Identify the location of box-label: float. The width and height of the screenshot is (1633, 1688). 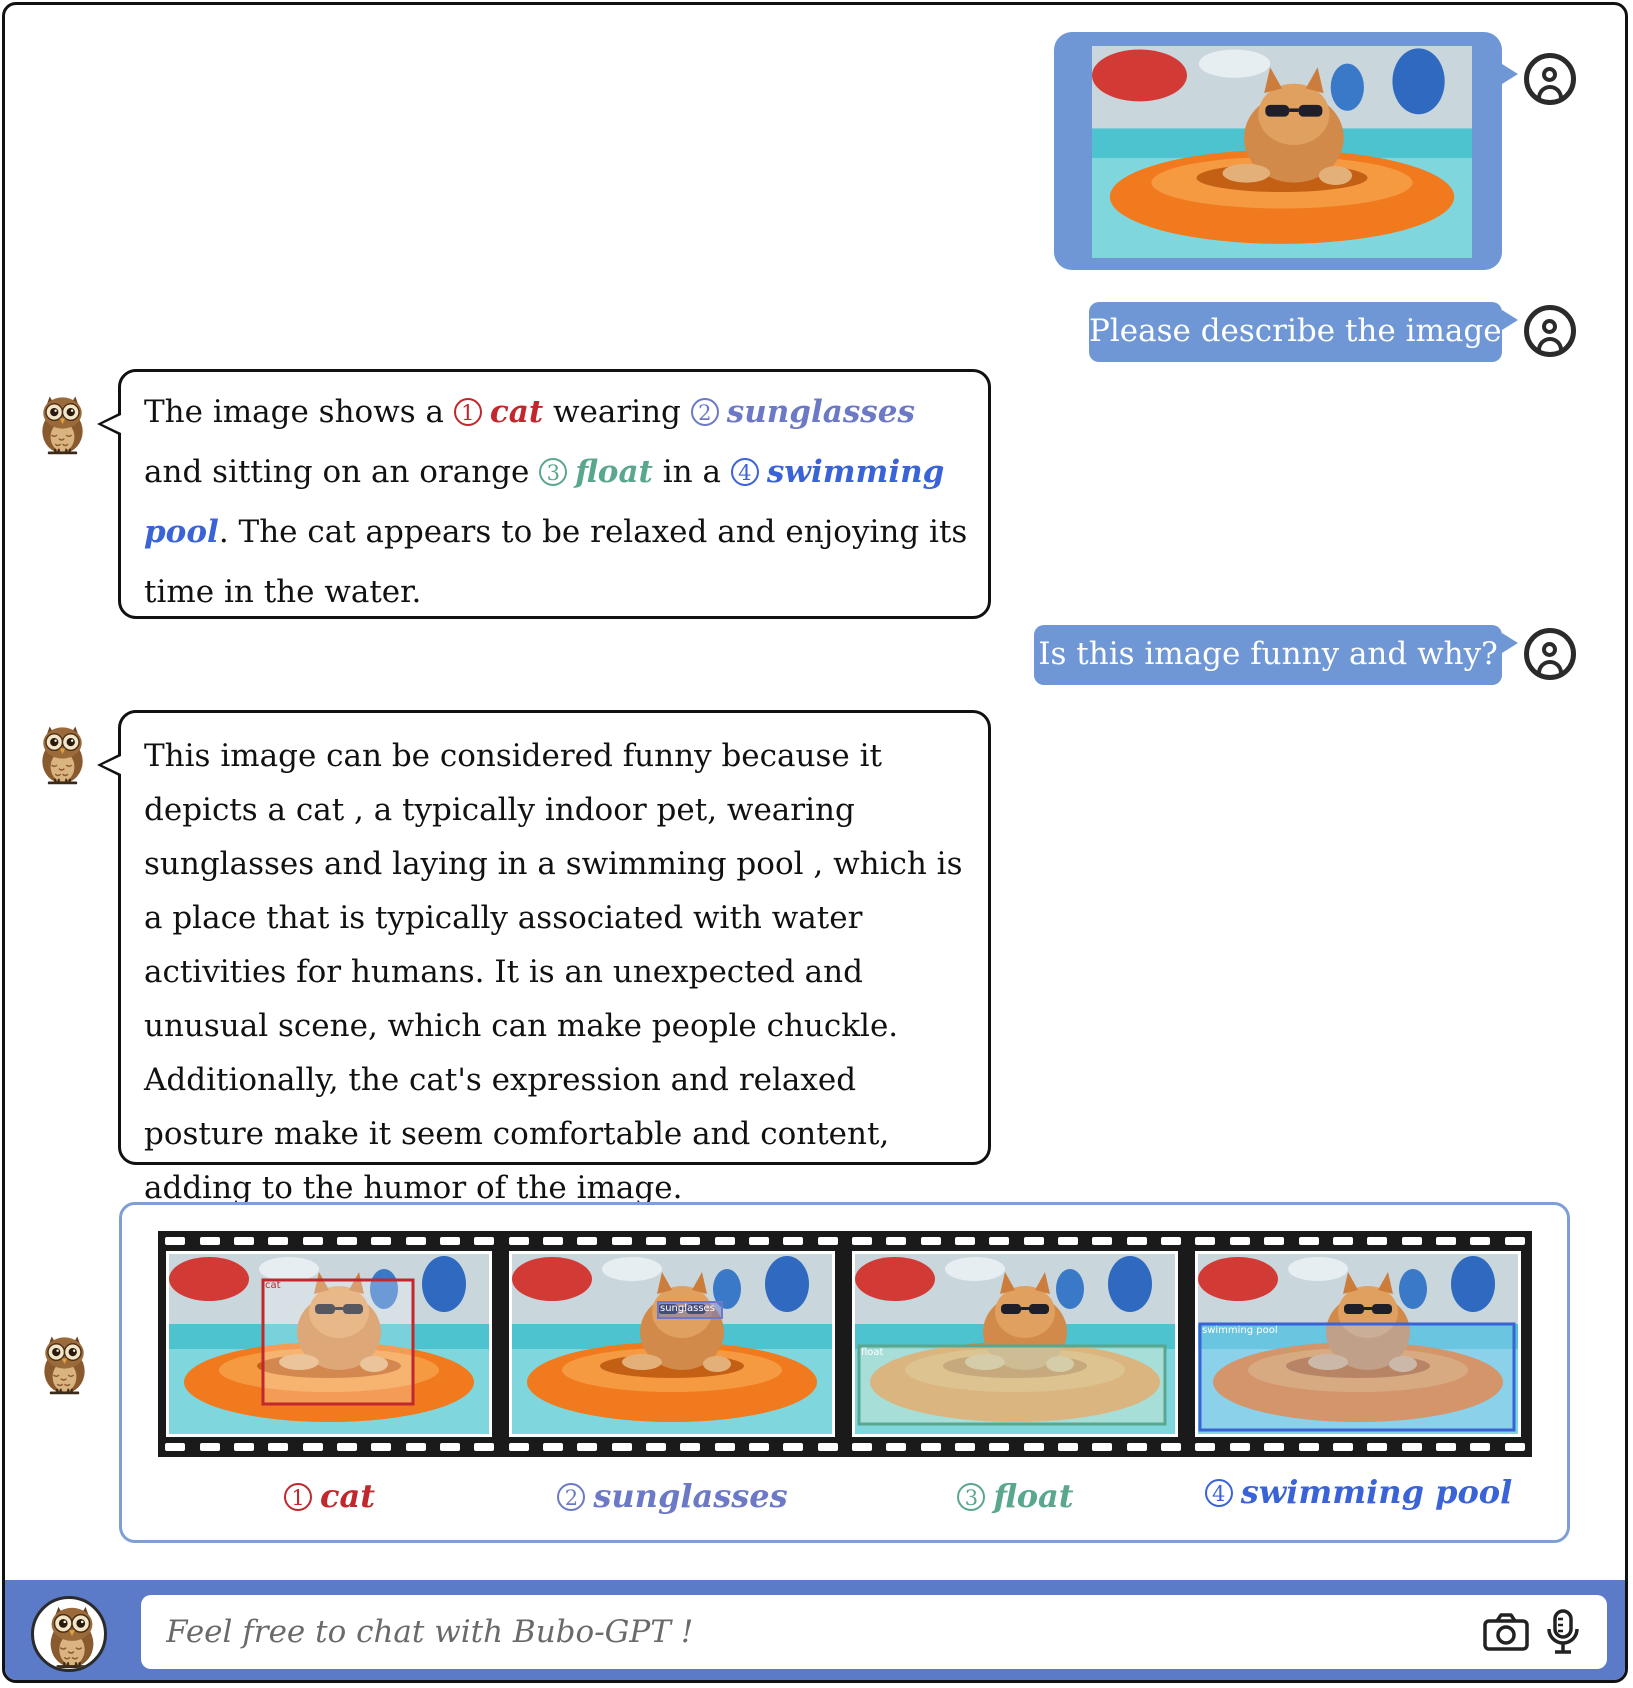
(872, 1352).